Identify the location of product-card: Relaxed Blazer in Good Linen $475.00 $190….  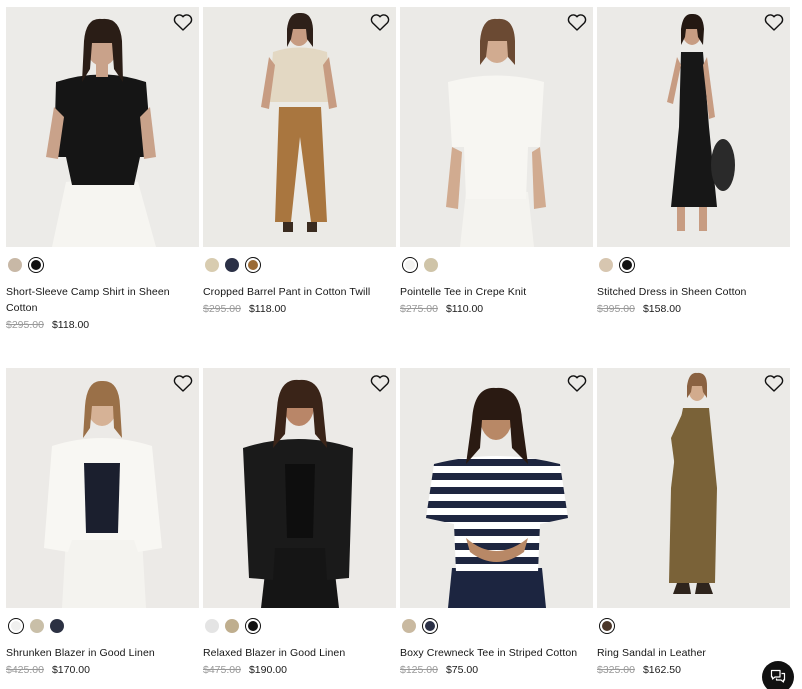
(299, 528).